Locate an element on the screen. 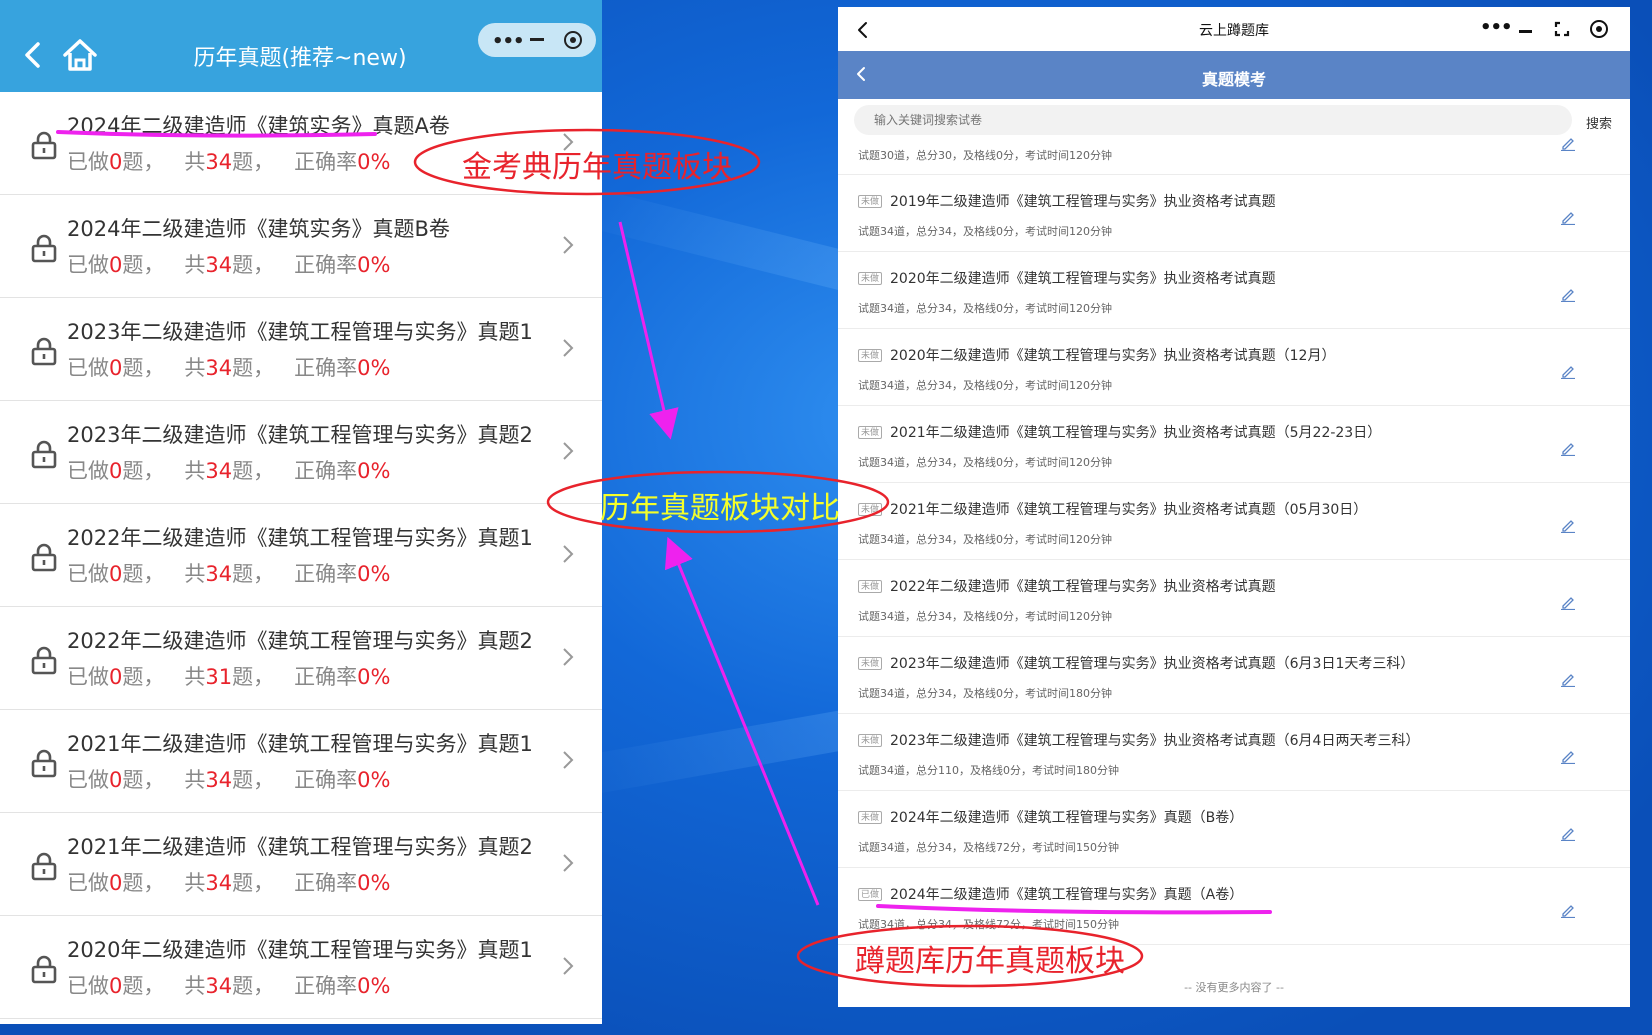  arrow-down is located at coordinates (648, 330).